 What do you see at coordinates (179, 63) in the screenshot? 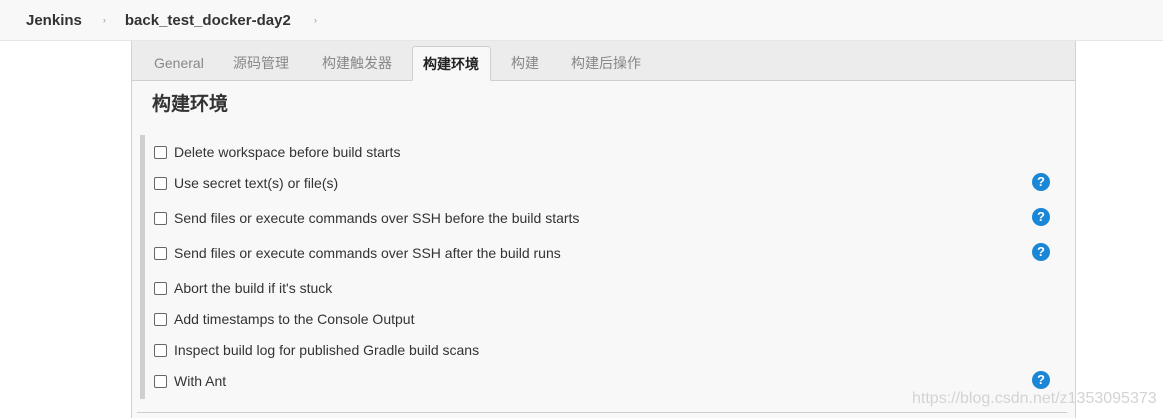
I see `tab-general: General` at bounding box center [179, 63].